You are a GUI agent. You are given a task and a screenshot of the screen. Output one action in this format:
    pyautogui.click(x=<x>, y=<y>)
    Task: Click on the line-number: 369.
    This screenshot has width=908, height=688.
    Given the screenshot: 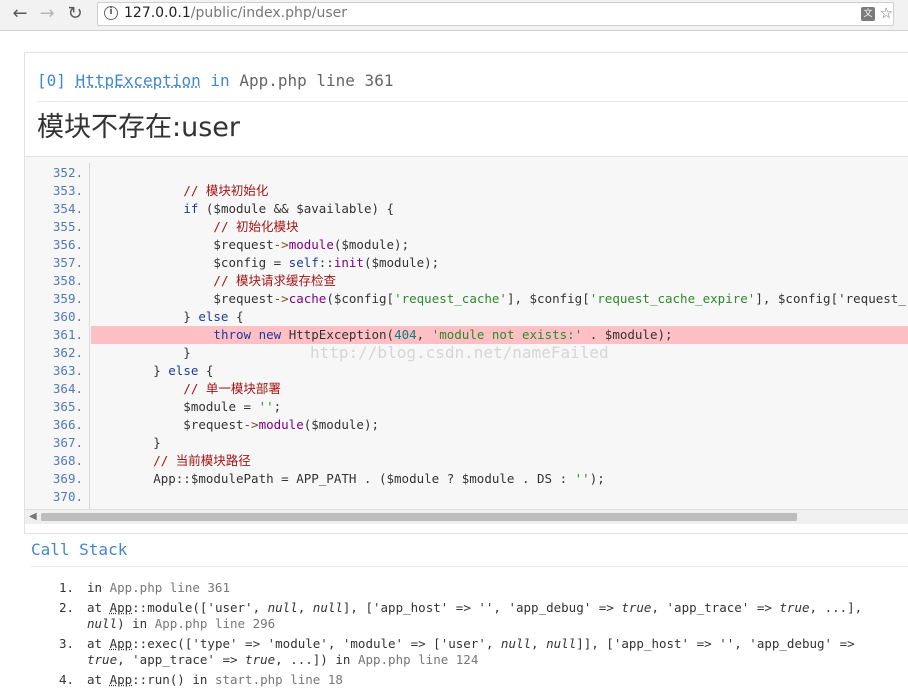 What is the action you would take?
    pyautogui.click(x=67, y=478)
    